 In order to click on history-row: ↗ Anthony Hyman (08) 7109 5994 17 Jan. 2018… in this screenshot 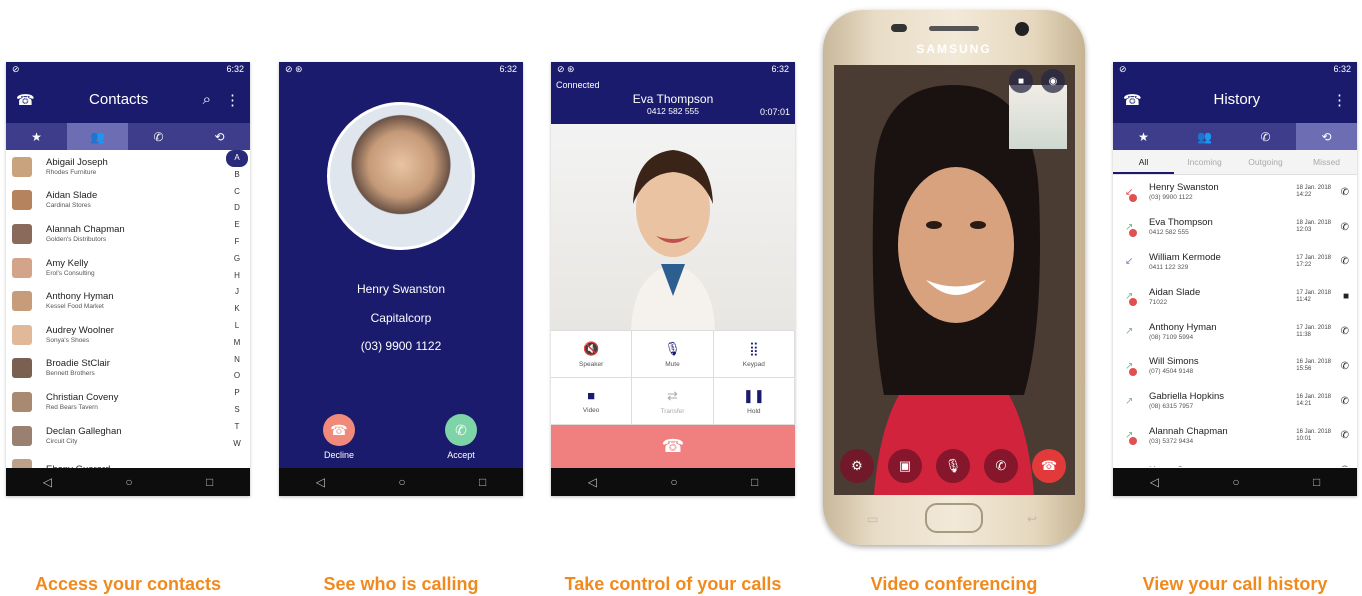, I will do `click(1235, 331)`.